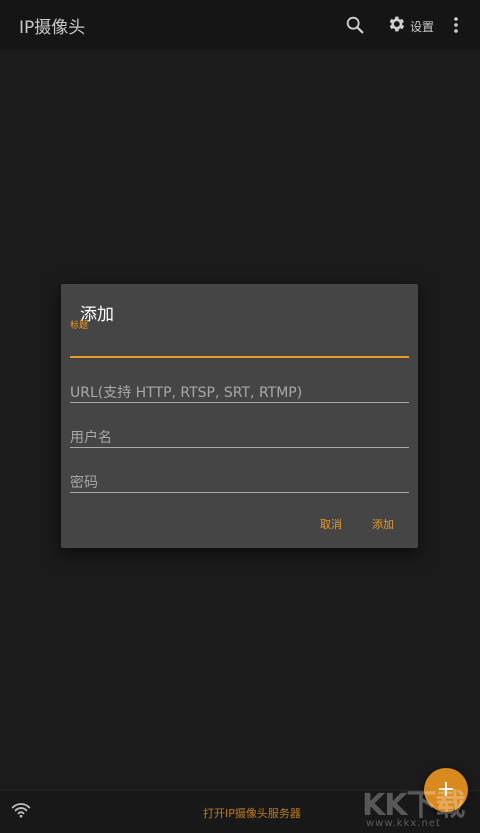  Describe the element at coordinates (239, 402) in the screenshot. I see `url-underline` at that location.